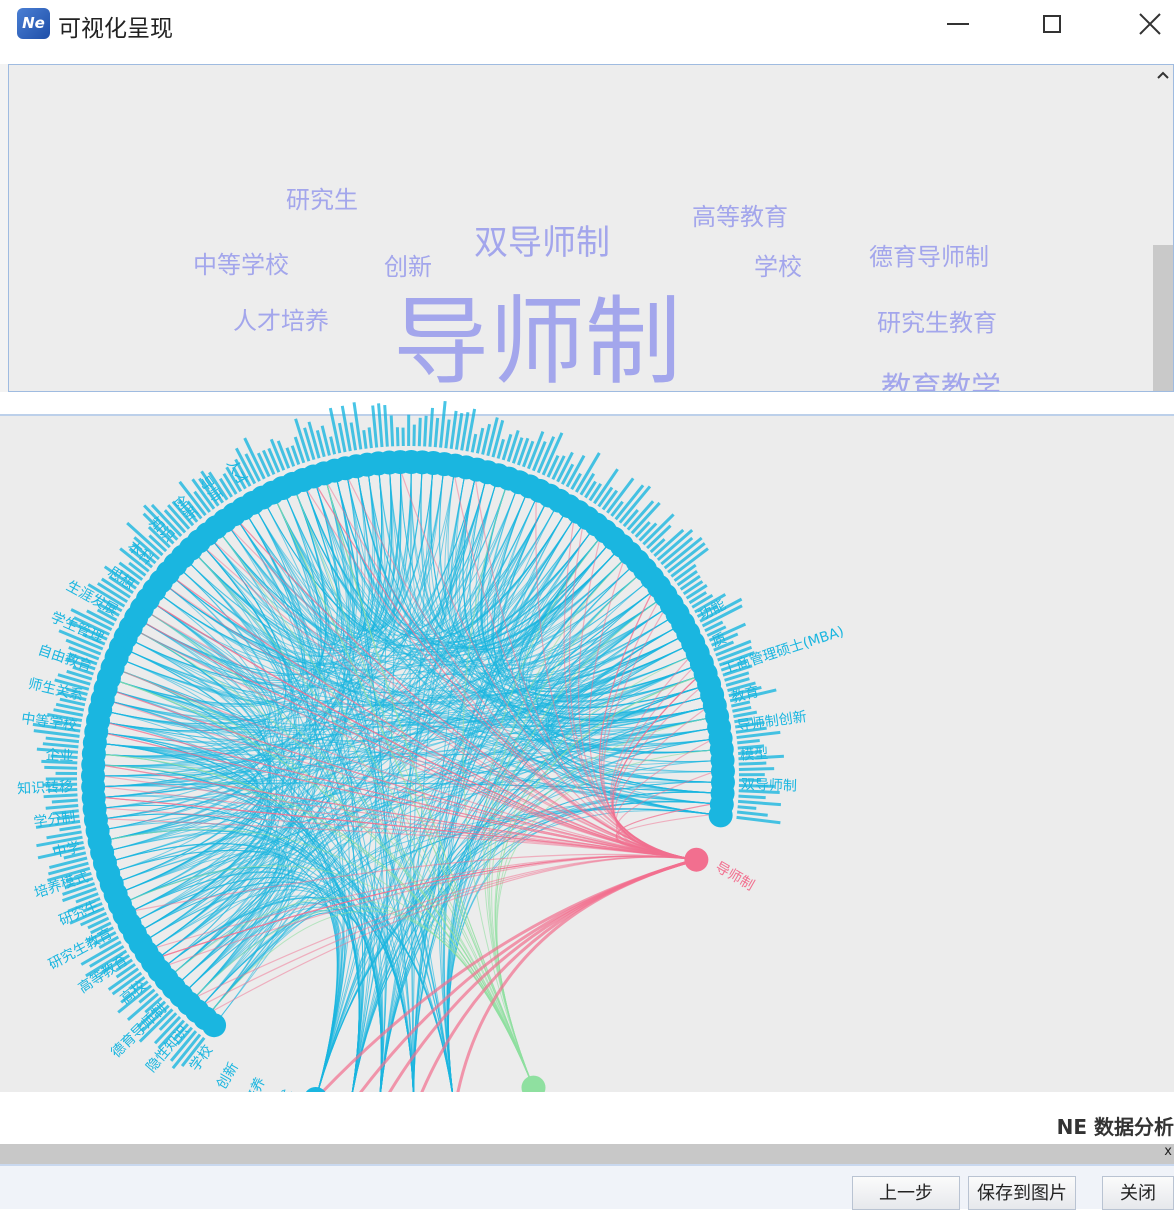 The width and height of the screenshot is (1174, 1211). What do you see at coordinates (696, 860) in the screenshot?
I see `network-node-highlight` at bounding box center [696, 860].